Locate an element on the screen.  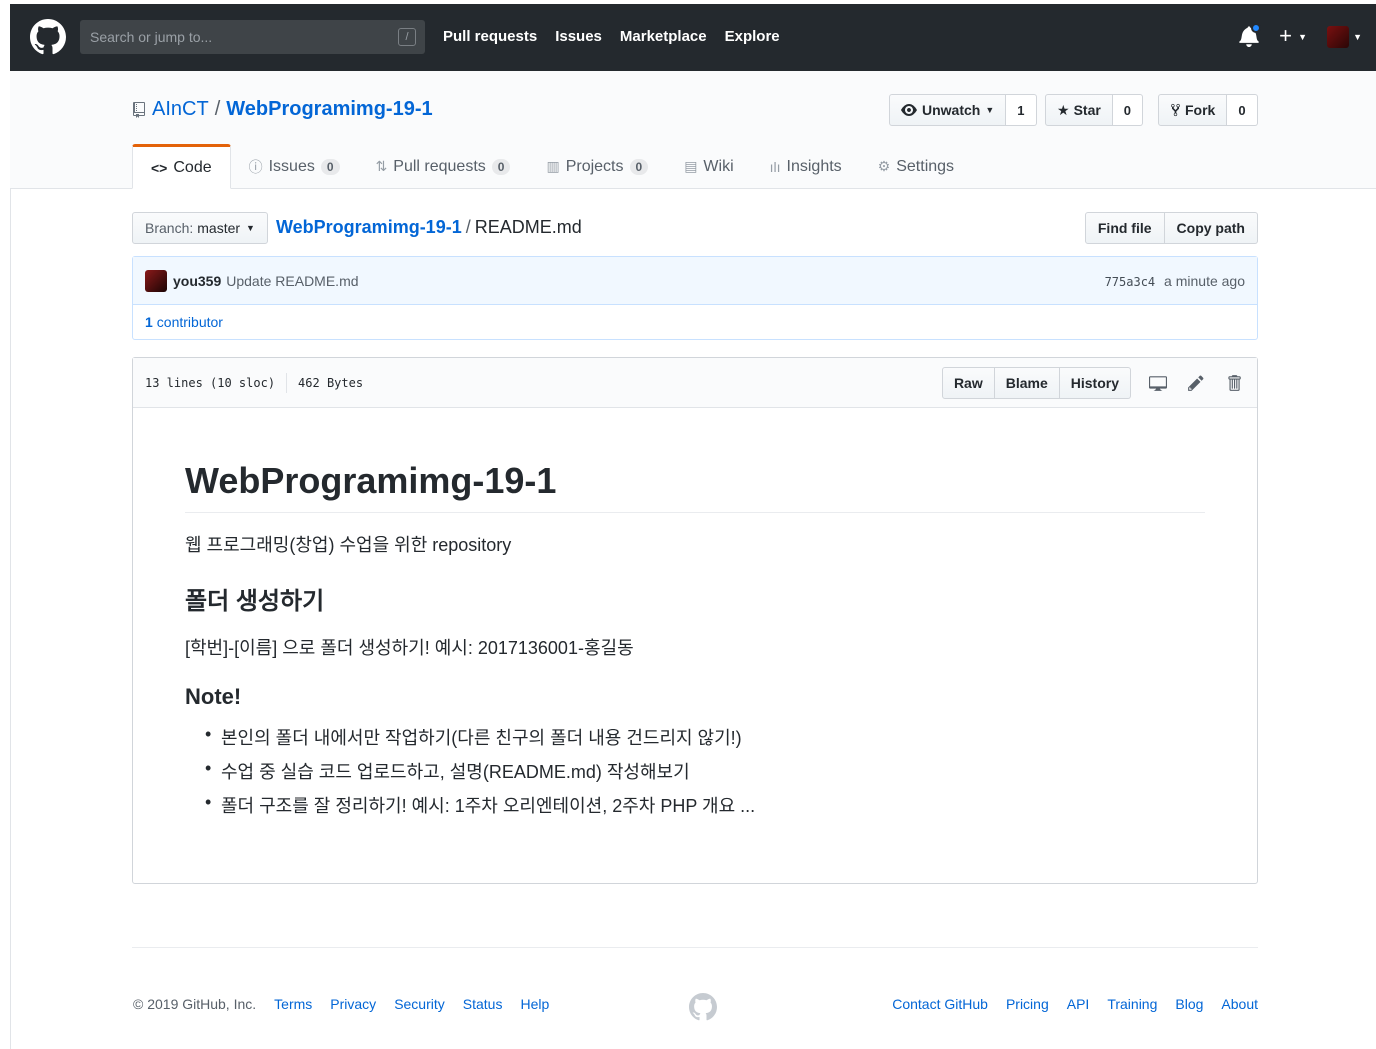
star-group: ★ Star 0 is located at coordinates (1094, 110).